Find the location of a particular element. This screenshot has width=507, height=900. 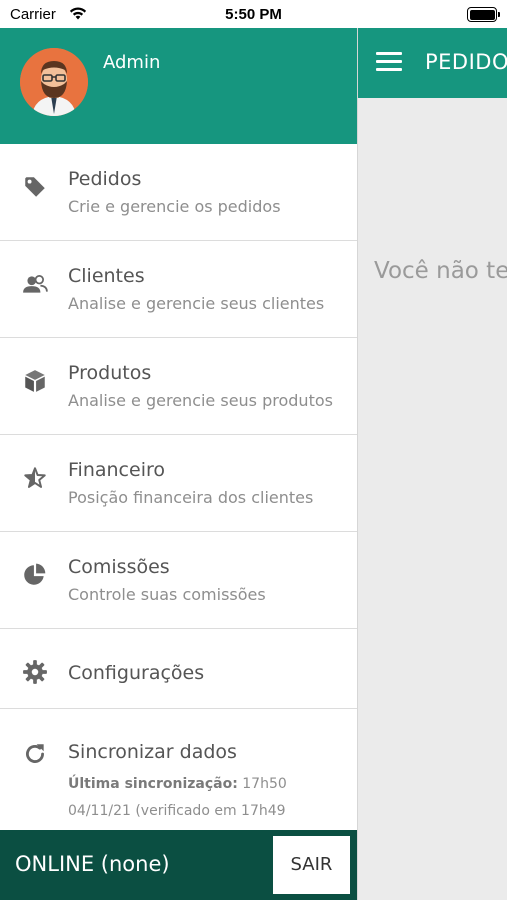

drawer-header: Admin is located at coordinates (178, 86).